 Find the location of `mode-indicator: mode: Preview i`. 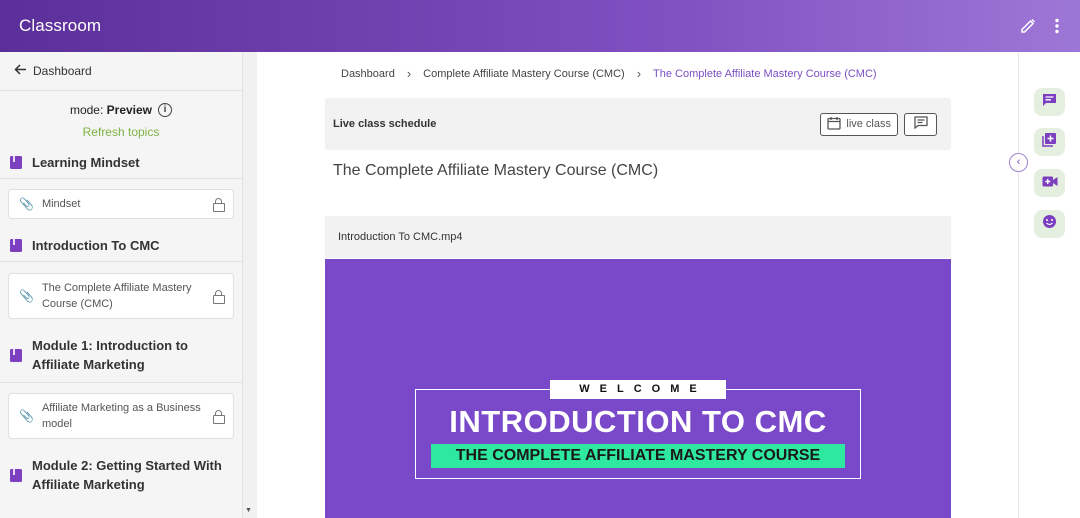

mode-indicator: mode: Preview i is located at coordinates (121, 108).